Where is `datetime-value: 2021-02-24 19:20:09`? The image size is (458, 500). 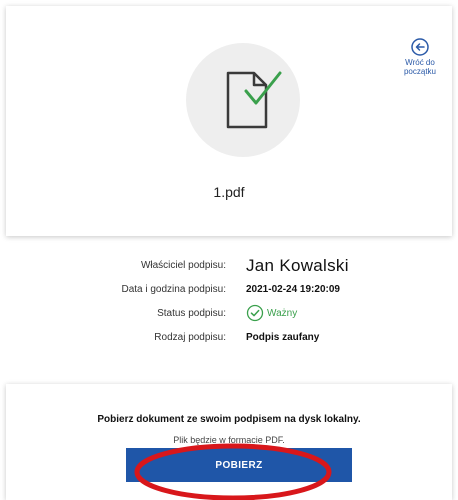 datetime-value: 2021-02-24 19:20:09 is located at coordinates (293, 289).